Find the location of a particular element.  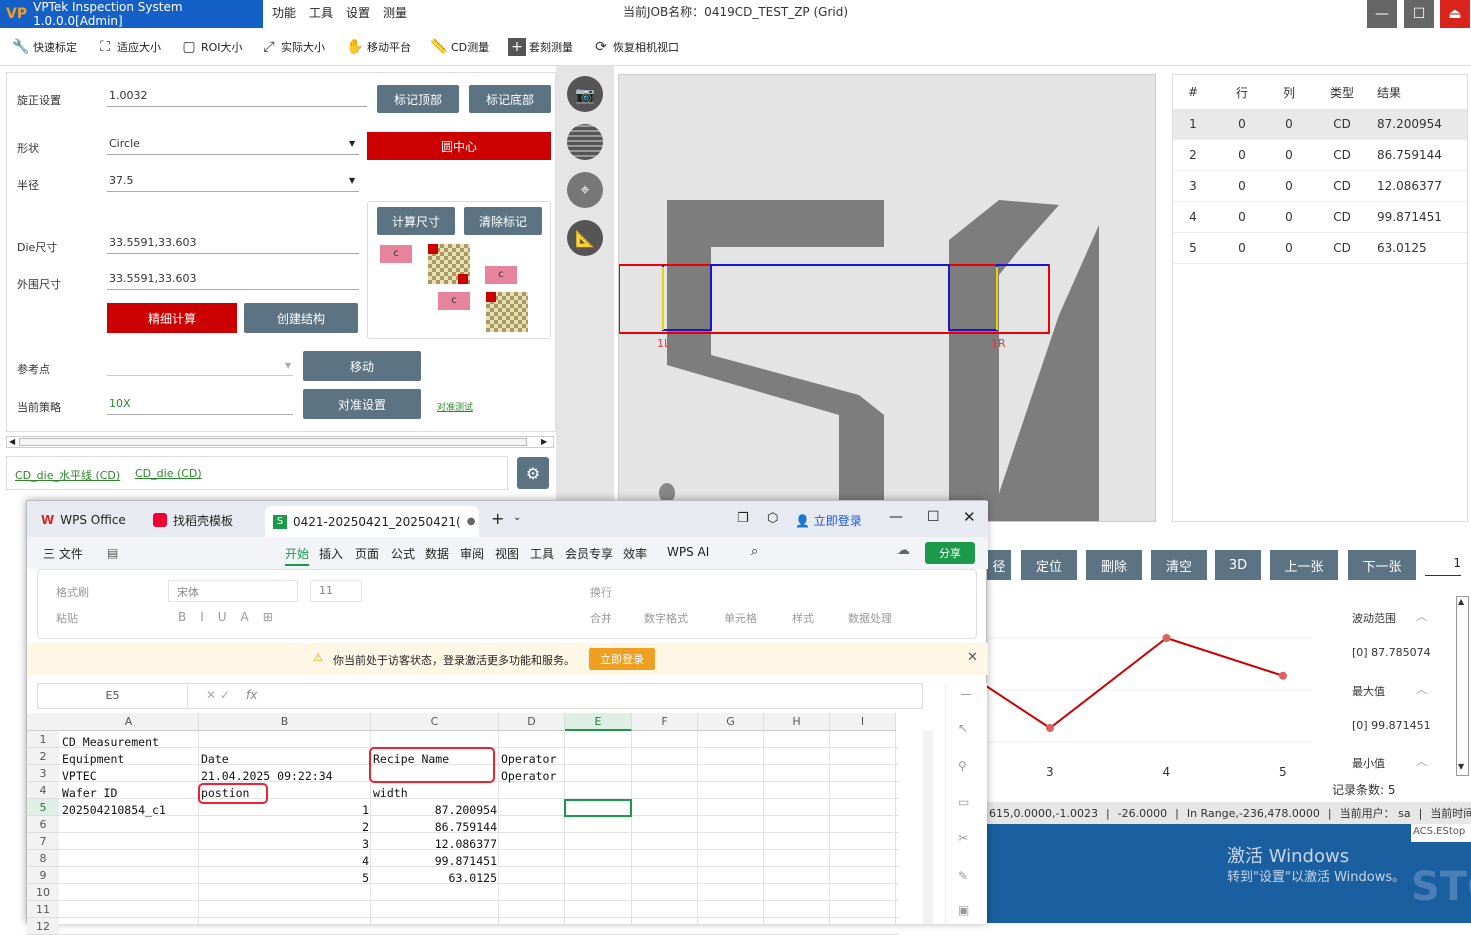

cell-c5: 87.200954 is located at coordinates (435, 810).